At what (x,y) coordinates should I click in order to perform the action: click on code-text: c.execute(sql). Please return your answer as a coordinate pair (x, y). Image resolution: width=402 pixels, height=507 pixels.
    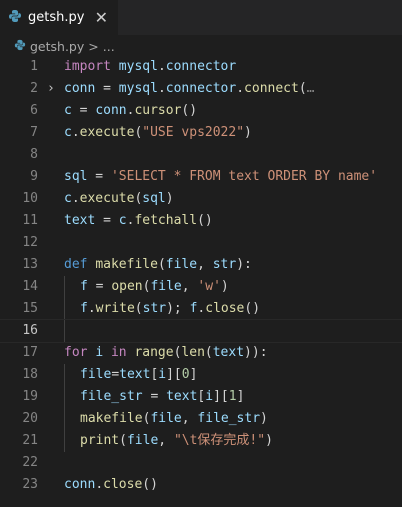
    Looking at the image, I should click on (119, 199).